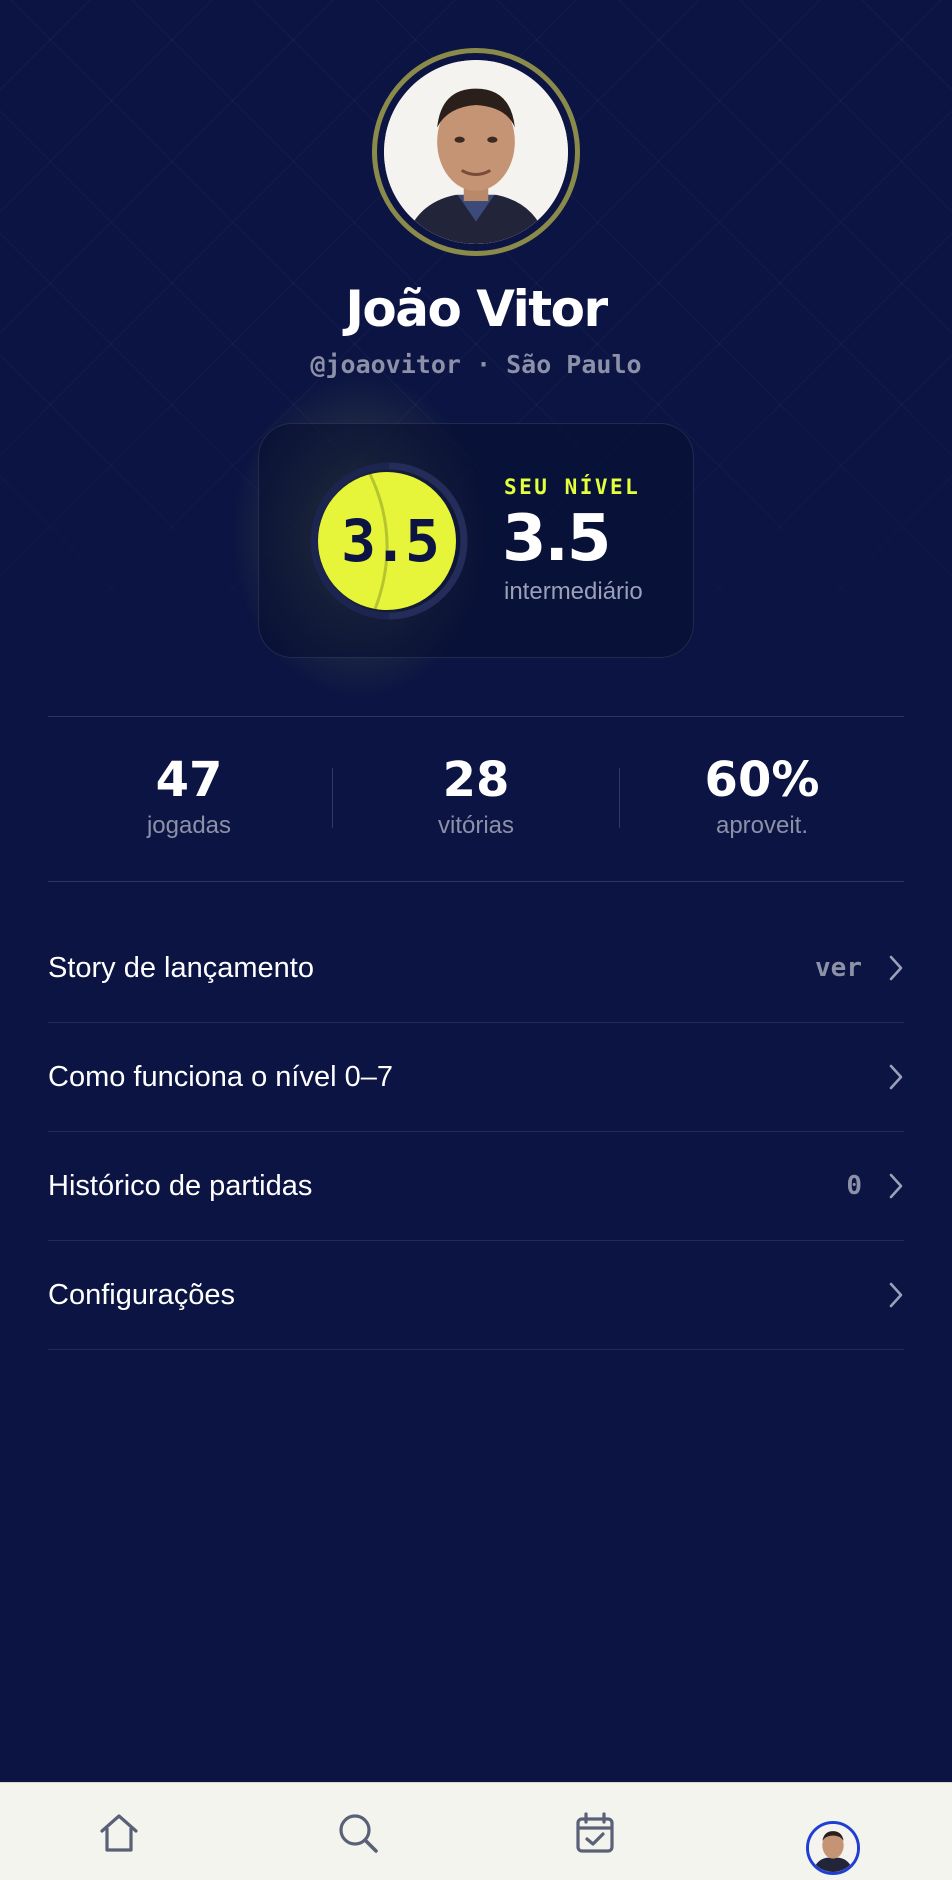  Describe the element at coordinates (476, 968) in the screenshot. I see `menu-item-launch-story: Story de lançamento ver` at that location.